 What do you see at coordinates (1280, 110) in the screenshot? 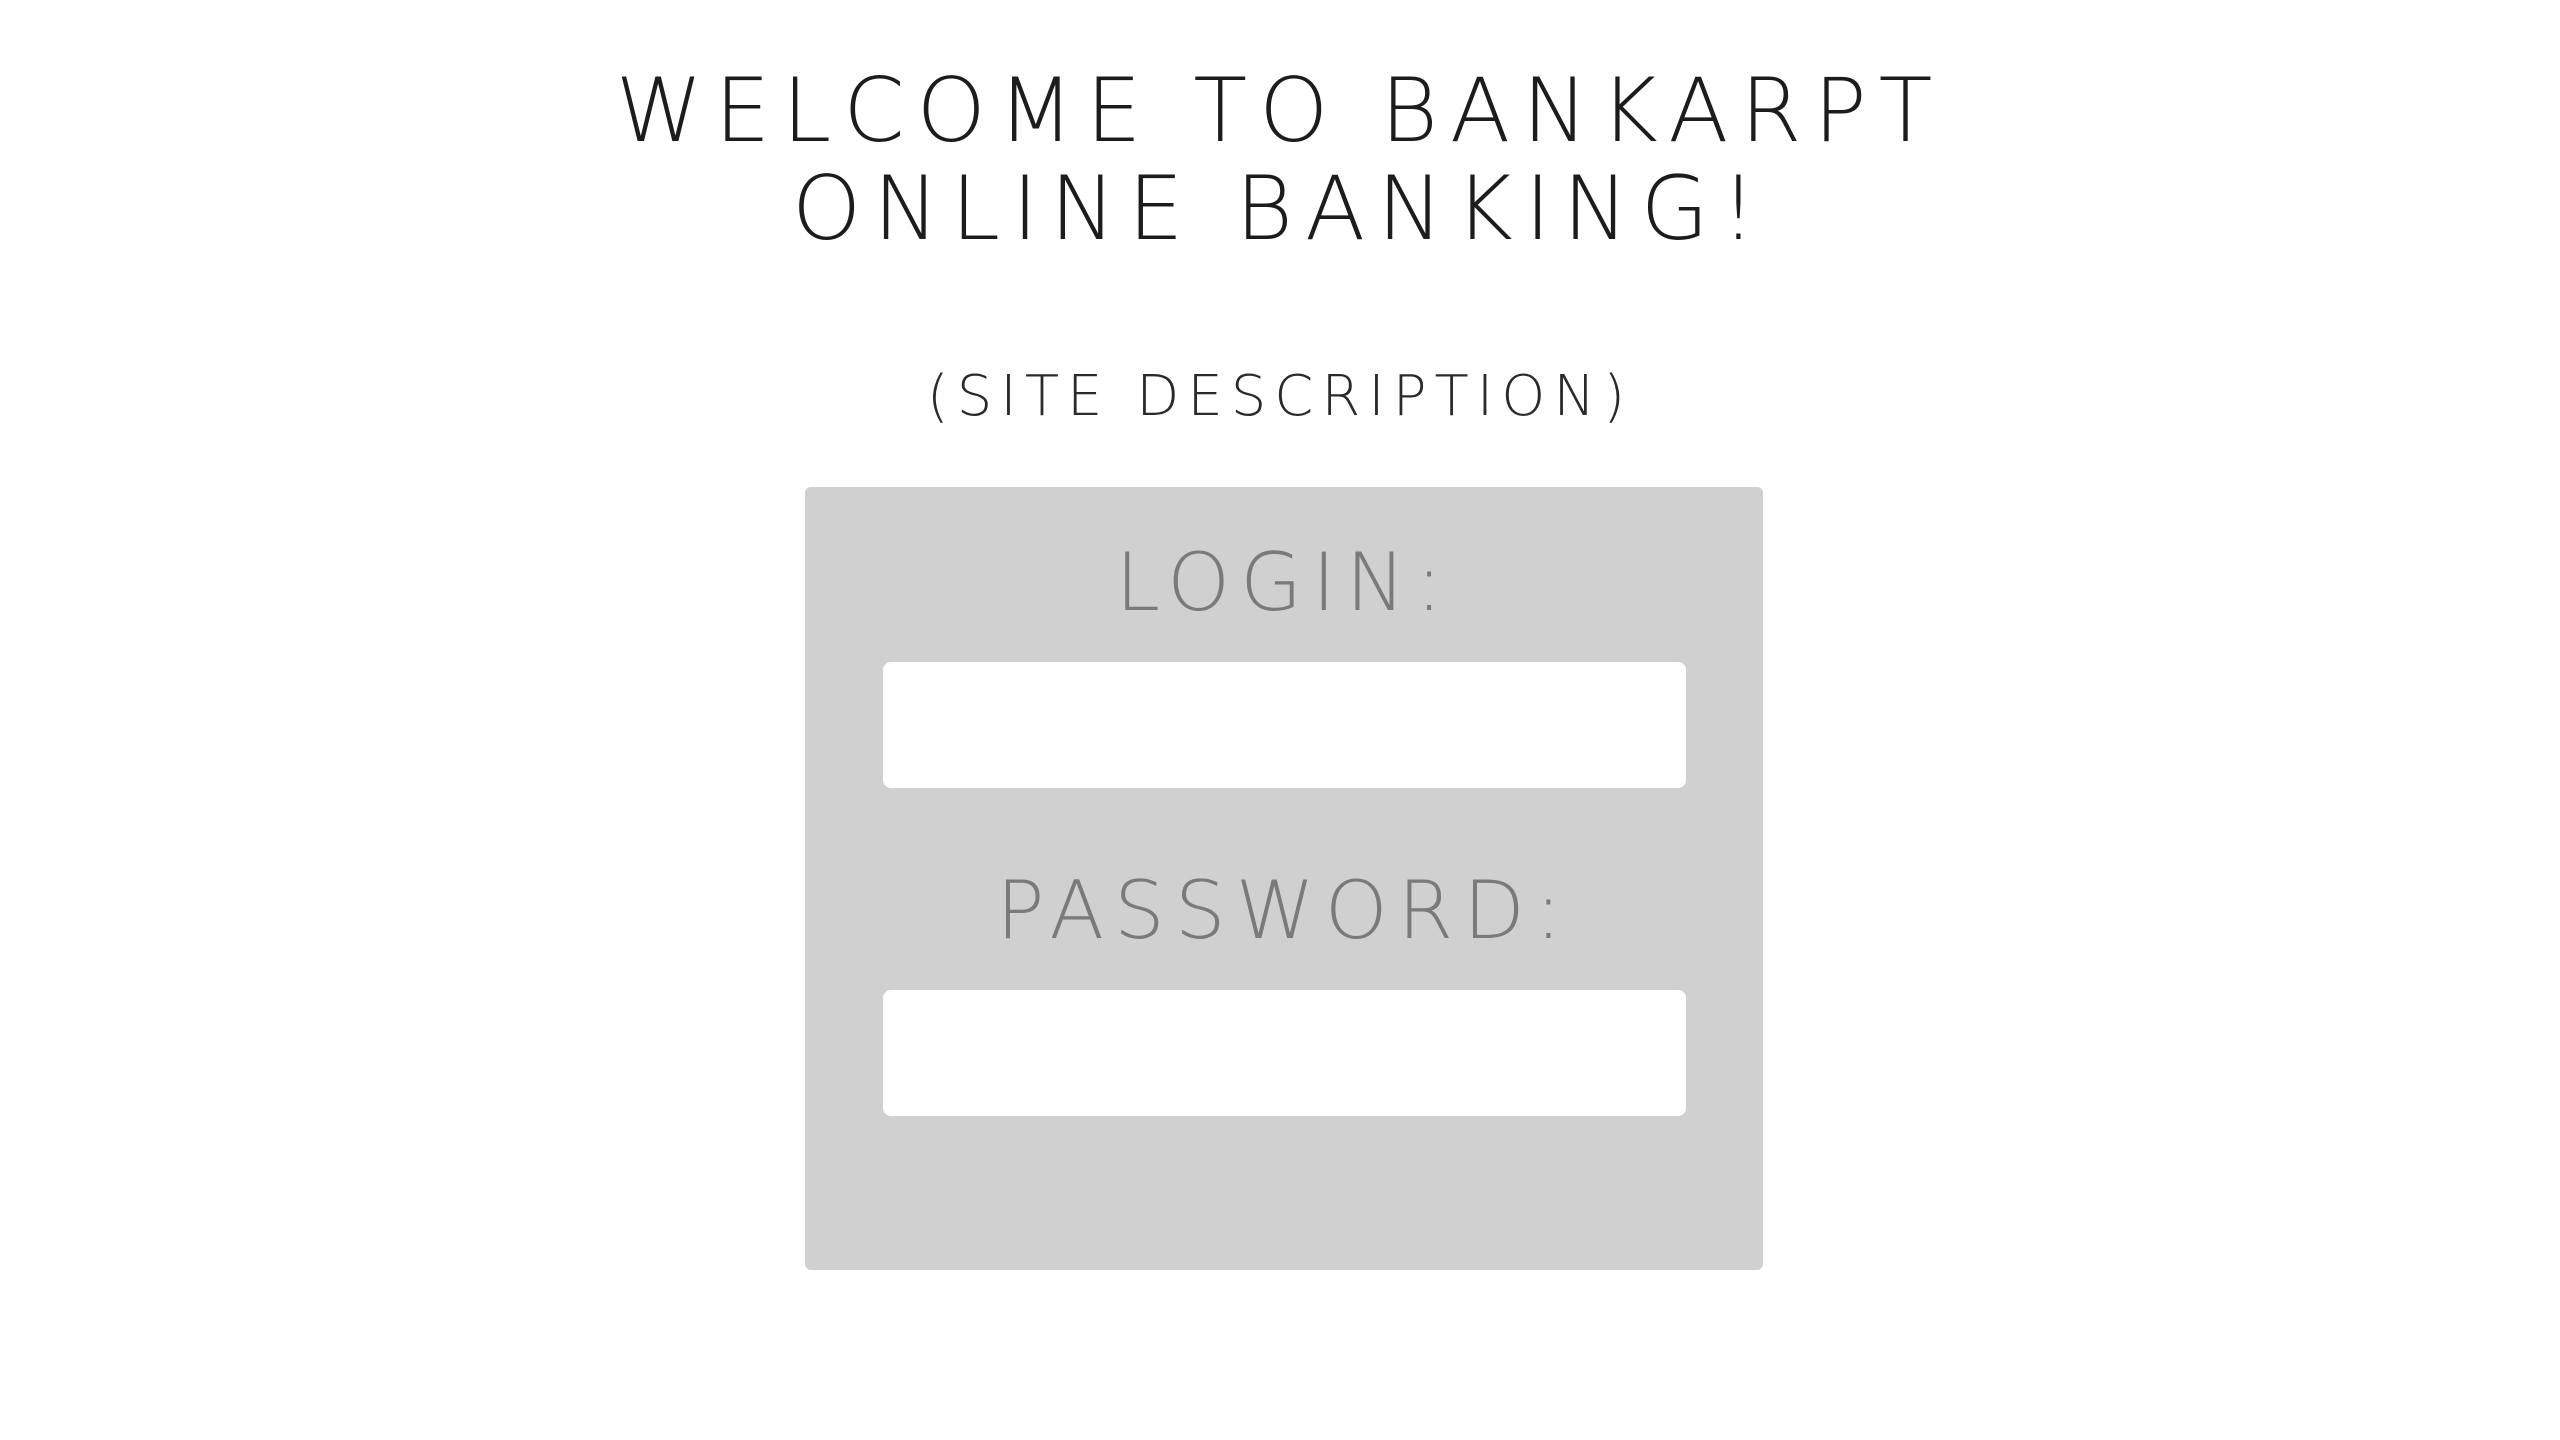
I see `page-title-line-1: WELCOME TO BANKARPT` at bounding box center [1280, 110].